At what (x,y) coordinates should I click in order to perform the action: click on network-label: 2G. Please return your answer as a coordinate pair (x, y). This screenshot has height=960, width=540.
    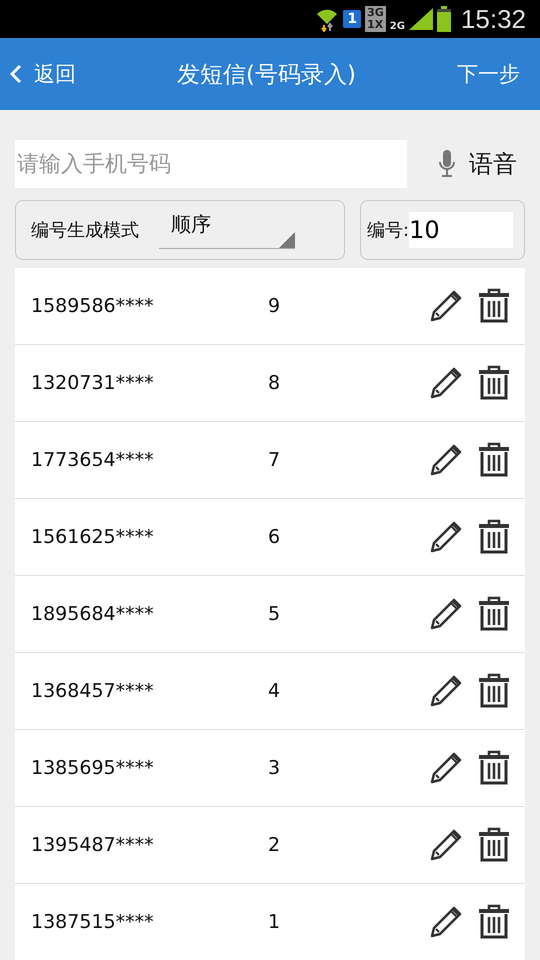
    Looking at the image, I should click on (397, 26).